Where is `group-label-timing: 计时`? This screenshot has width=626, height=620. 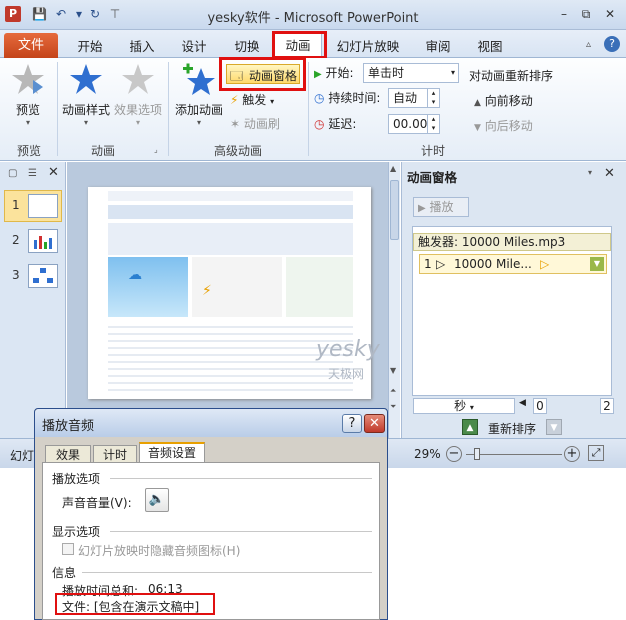
group-label-timing: 计时 is located at coordinates (432, 151).